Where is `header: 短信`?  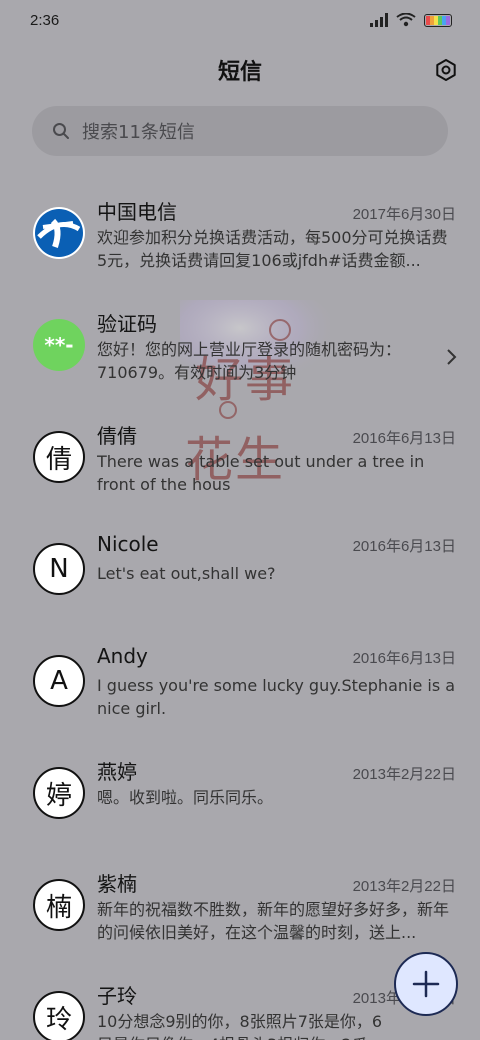 header: 短信 is located at coordinates (240, 70).